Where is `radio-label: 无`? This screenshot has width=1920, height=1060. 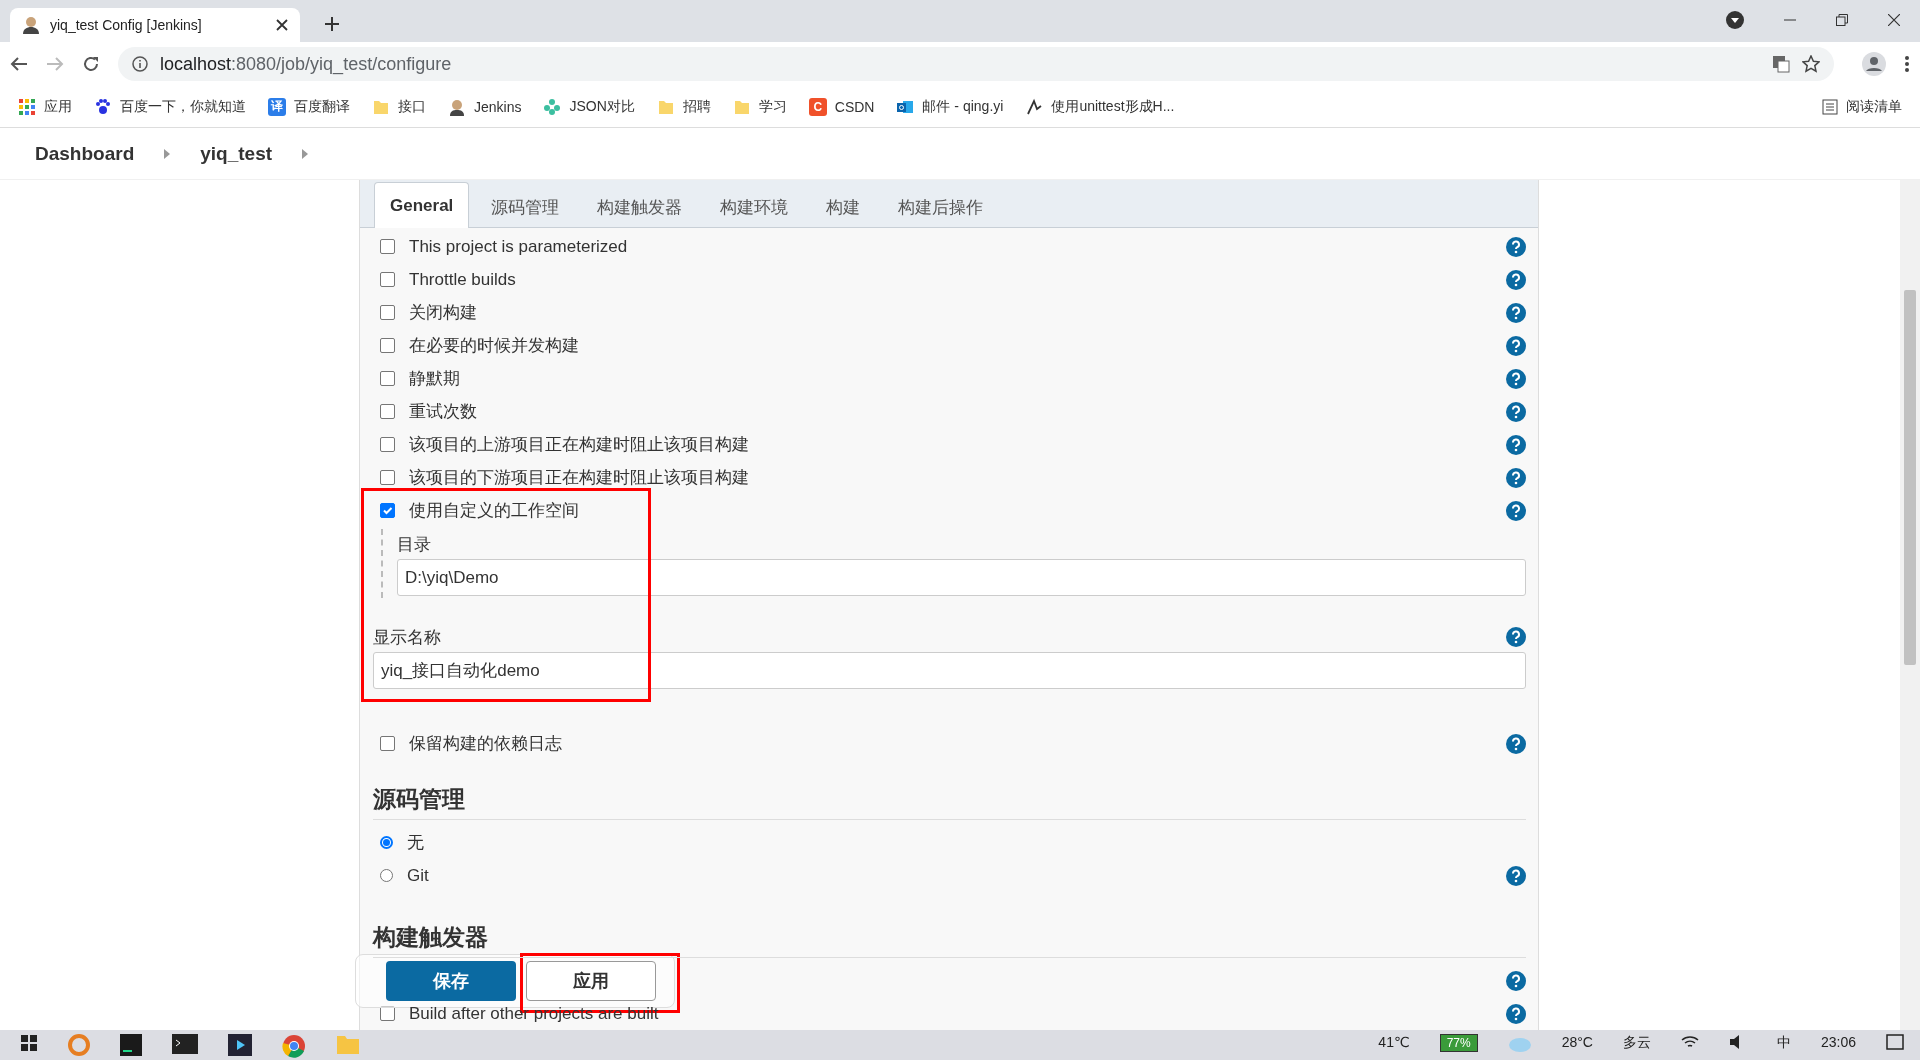
radio-label: 无 is located at coordinates (416, 843).